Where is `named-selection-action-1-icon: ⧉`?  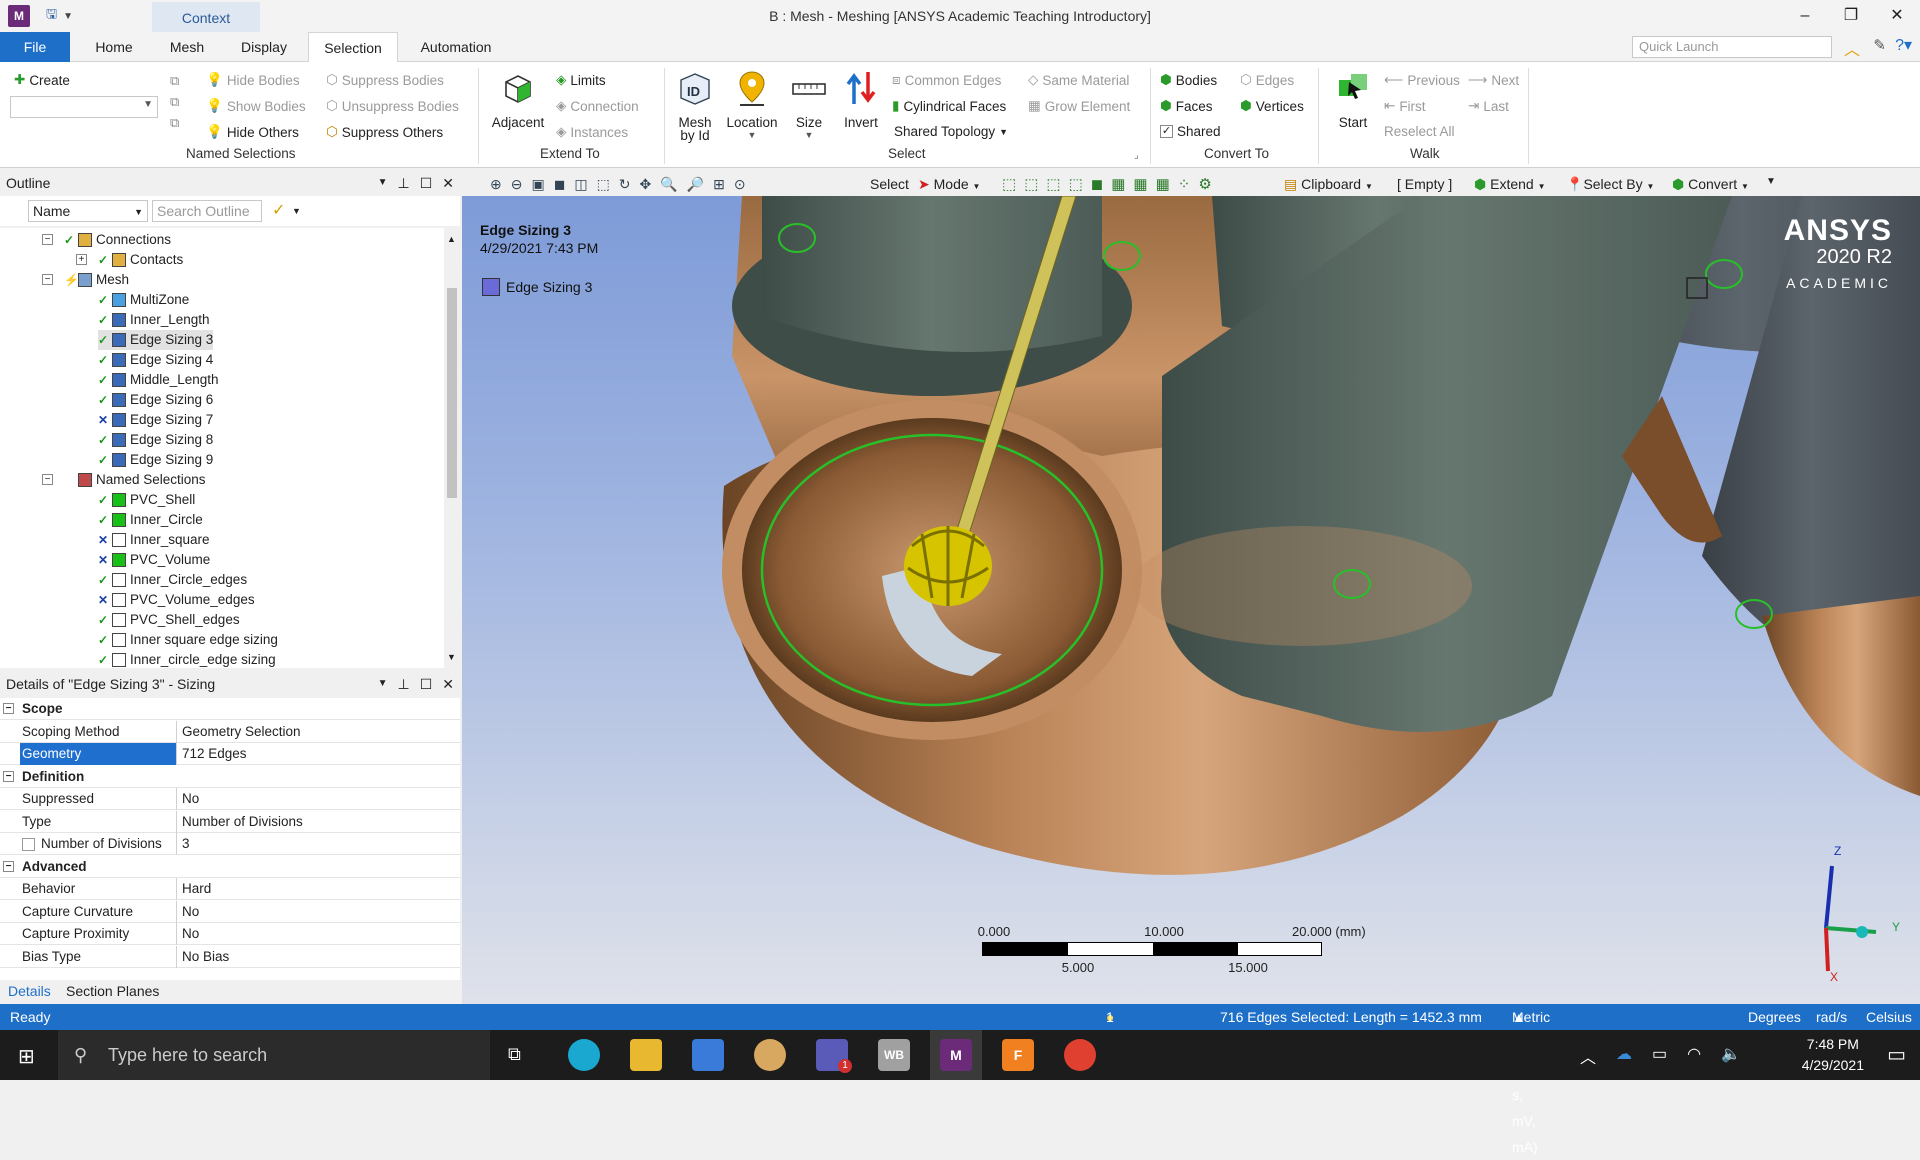
named-selection-action-1-icon: ⧉ is located at coordinates (174, 80).